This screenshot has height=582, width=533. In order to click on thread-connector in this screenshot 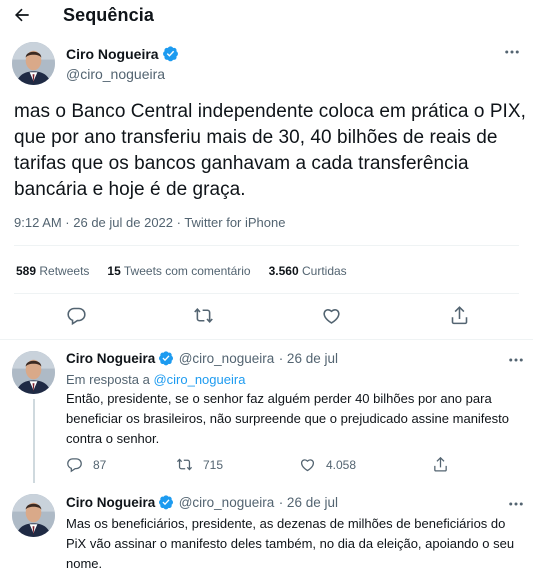, I will do `click(34, 441)`.